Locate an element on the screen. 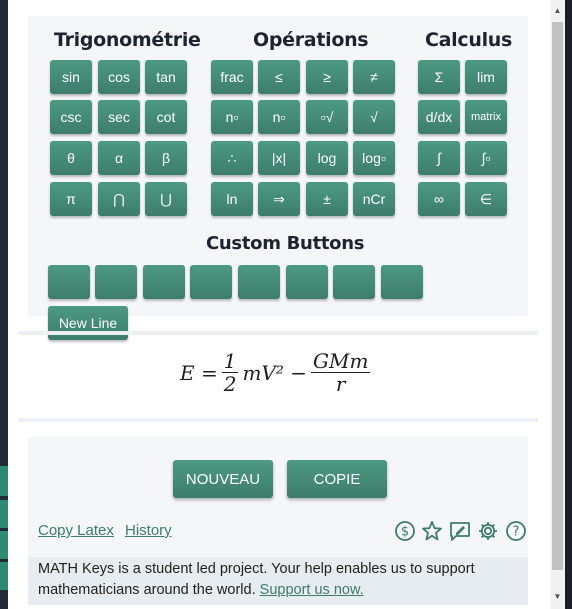 This screenshot has width=572, height=609. equation-middle: mV² − is located at coordinates (274, 372).